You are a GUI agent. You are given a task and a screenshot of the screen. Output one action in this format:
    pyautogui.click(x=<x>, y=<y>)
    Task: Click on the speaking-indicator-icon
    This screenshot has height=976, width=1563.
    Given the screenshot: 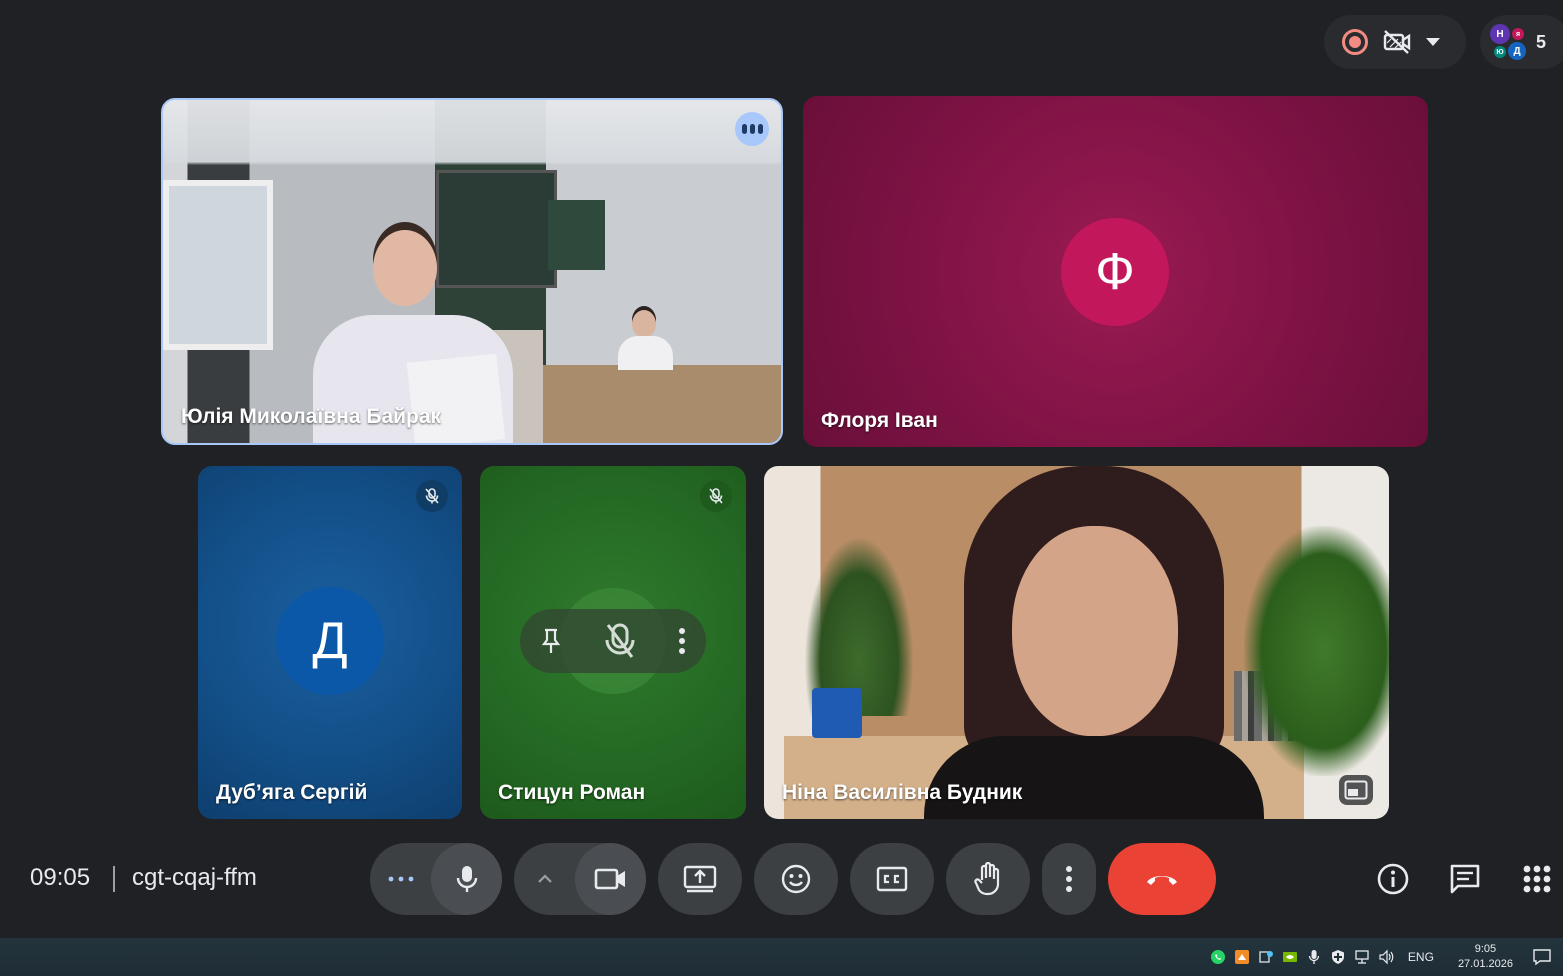 What is the action you would take?
    pyautogui.click(x=752, y=129)
    